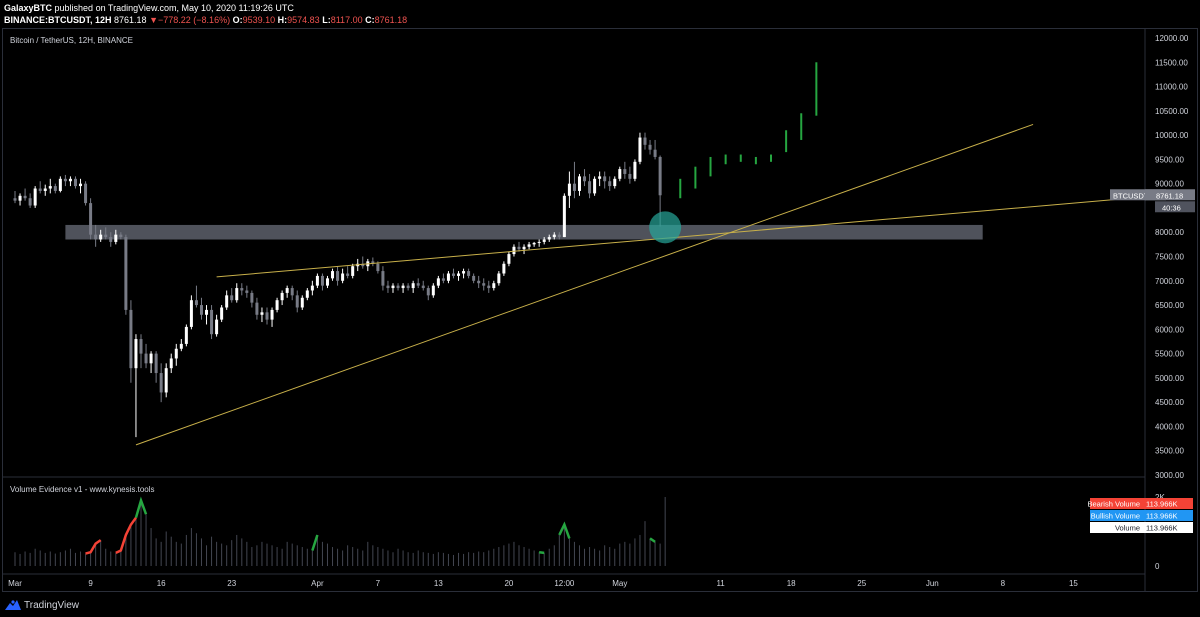 This screenshot has height=617, width=1200. I want to click on time-tick-label: 13, so click(438, 583).